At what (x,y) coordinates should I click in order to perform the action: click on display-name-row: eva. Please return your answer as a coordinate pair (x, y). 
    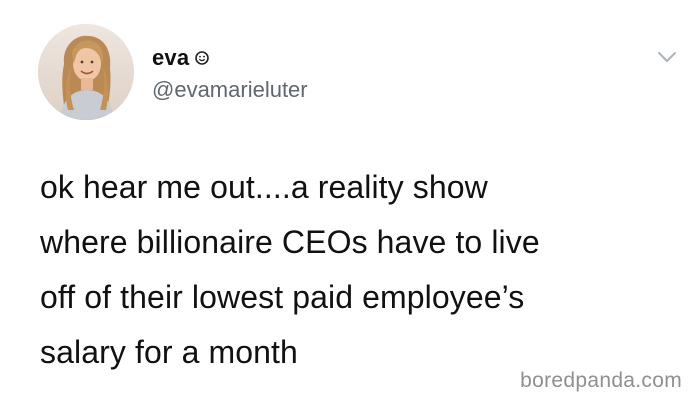
    Looking at the image, I should click on (181, 58).